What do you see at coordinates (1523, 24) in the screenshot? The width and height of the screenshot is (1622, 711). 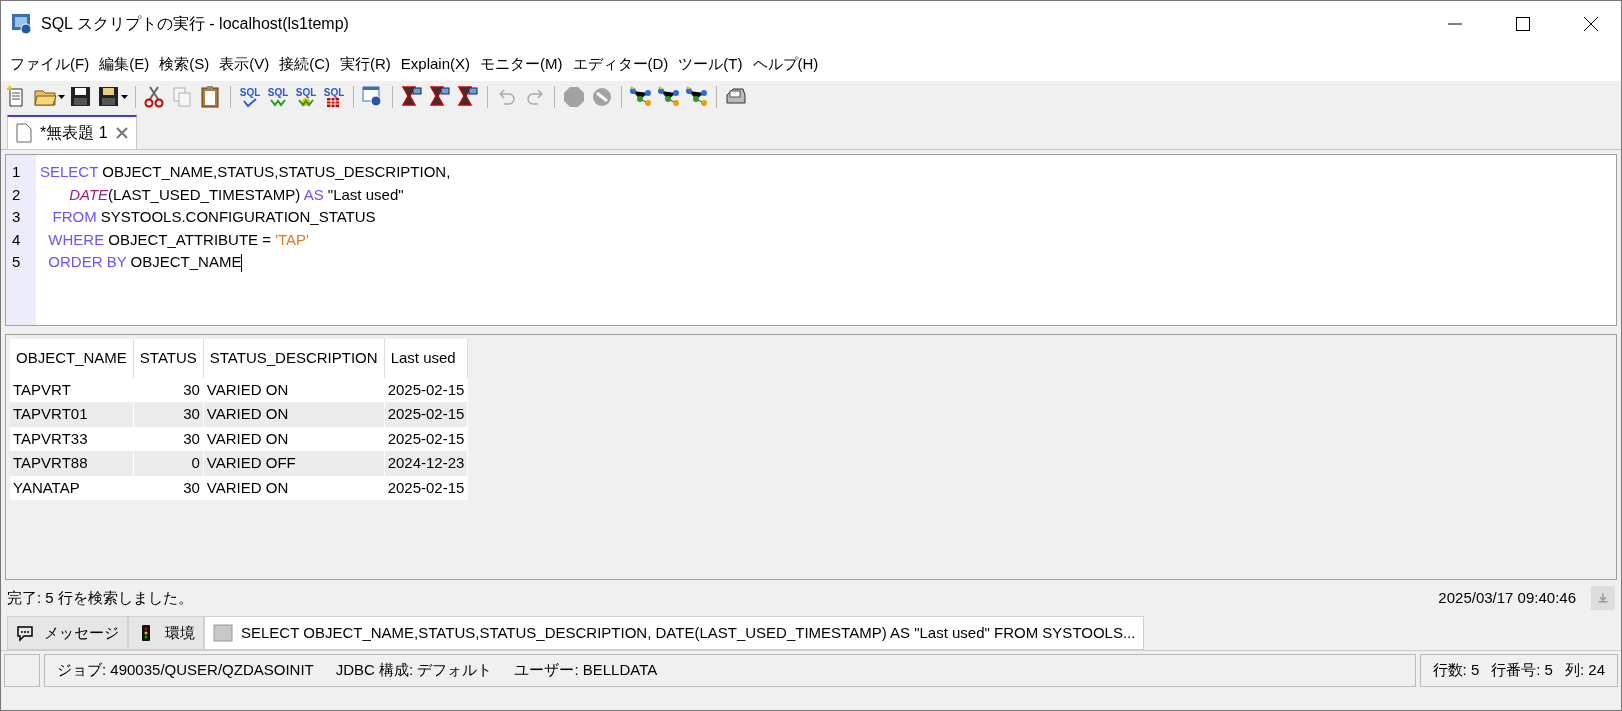 I see `maximize-icon` at bounding box center [1523, 24].